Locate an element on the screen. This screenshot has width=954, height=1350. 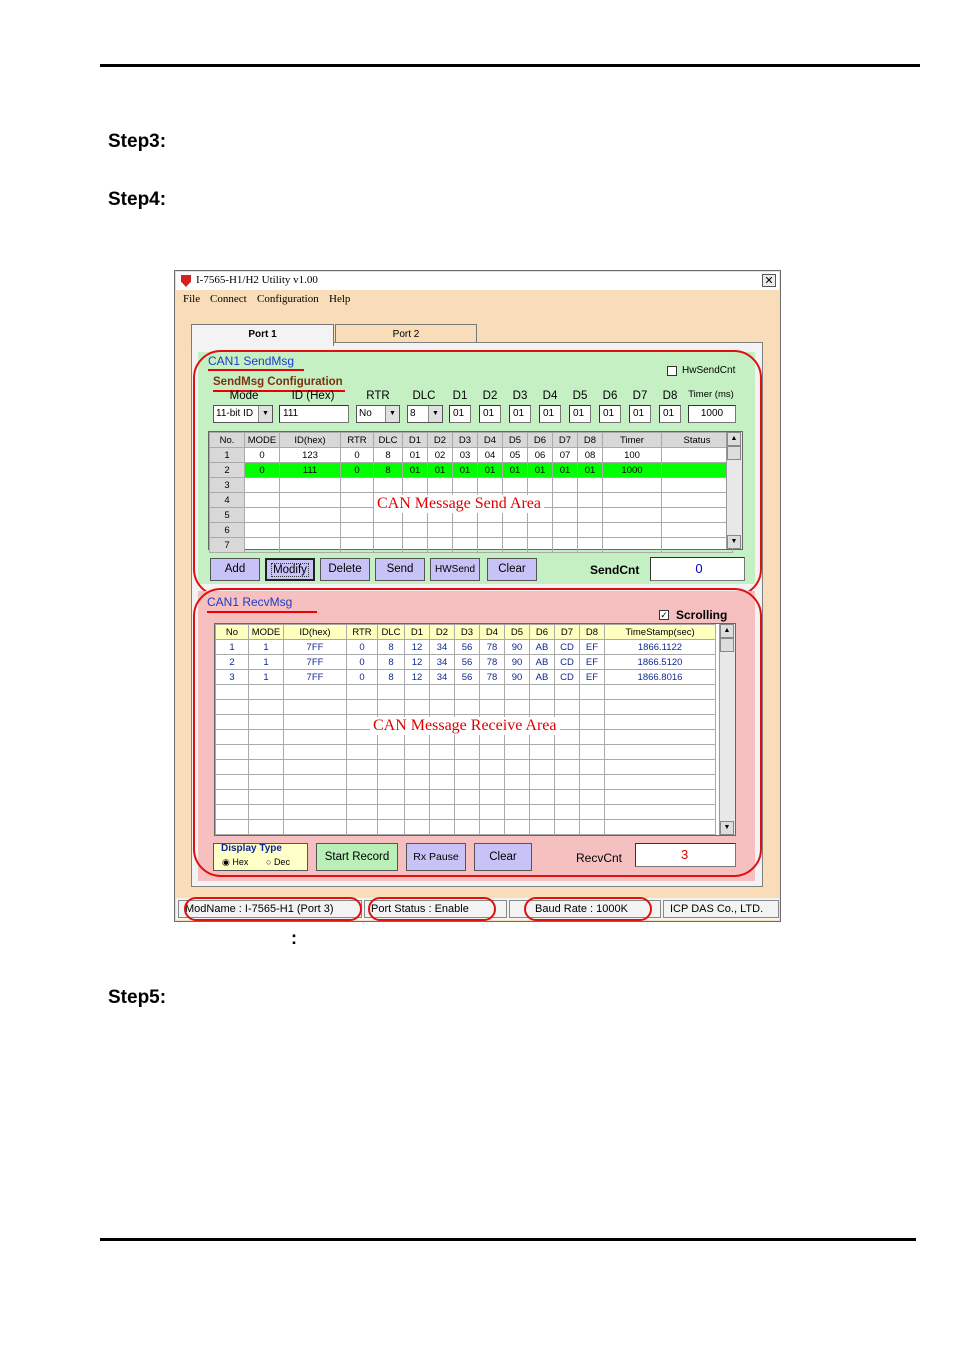
window-title: I-7565-H1/H2 Utility v1.00 is located at coordinates (257, 280).